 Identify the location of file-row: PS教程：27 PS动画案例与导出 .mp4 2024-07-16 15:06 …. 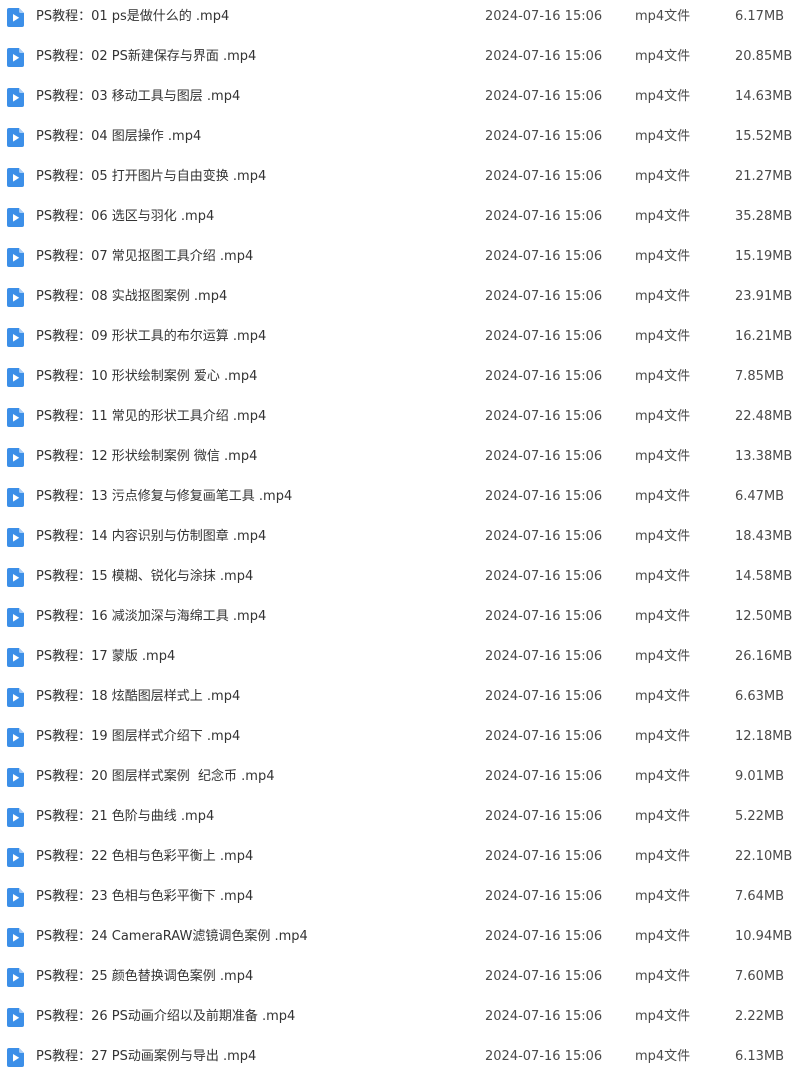
(398, 1057).